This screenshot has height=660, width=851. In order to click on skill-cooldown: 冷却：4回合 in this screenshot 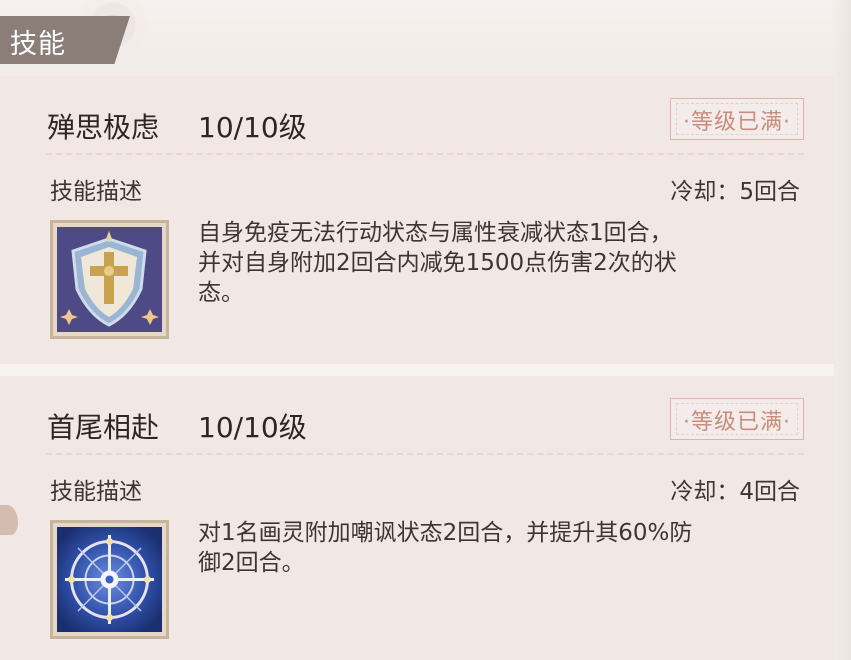, I will do `click(735, 492)`.